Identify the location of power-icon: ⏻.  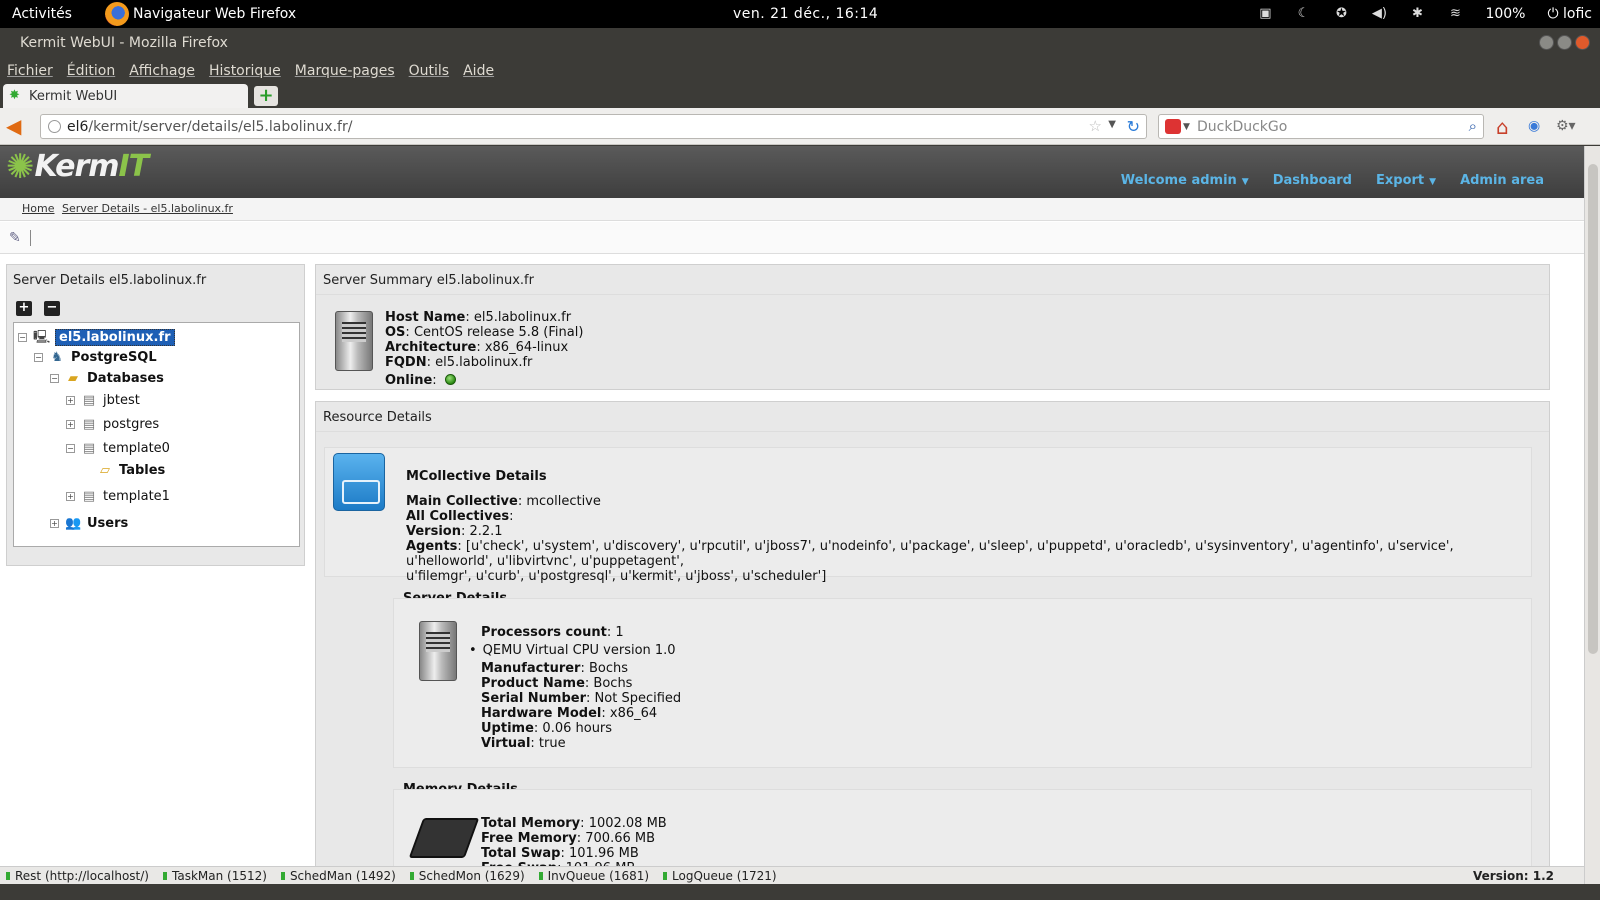
(1555, 14).